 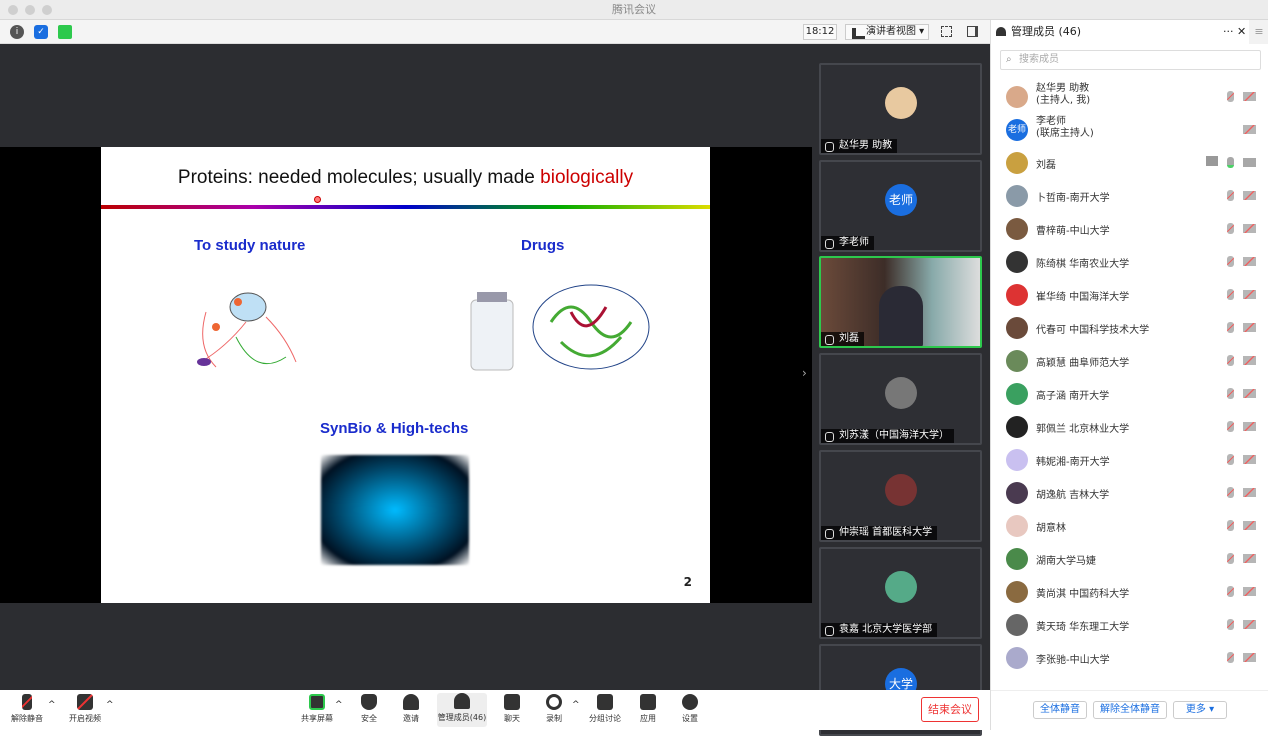 What do you see at coordinates (900, 302) in the screenshot?
I see `video-tile-active-speaker: 刘磊` at bounding box center [900, 302].